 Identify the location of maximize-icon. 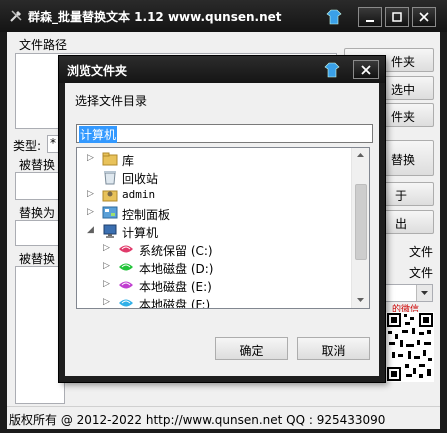
(397, 17).